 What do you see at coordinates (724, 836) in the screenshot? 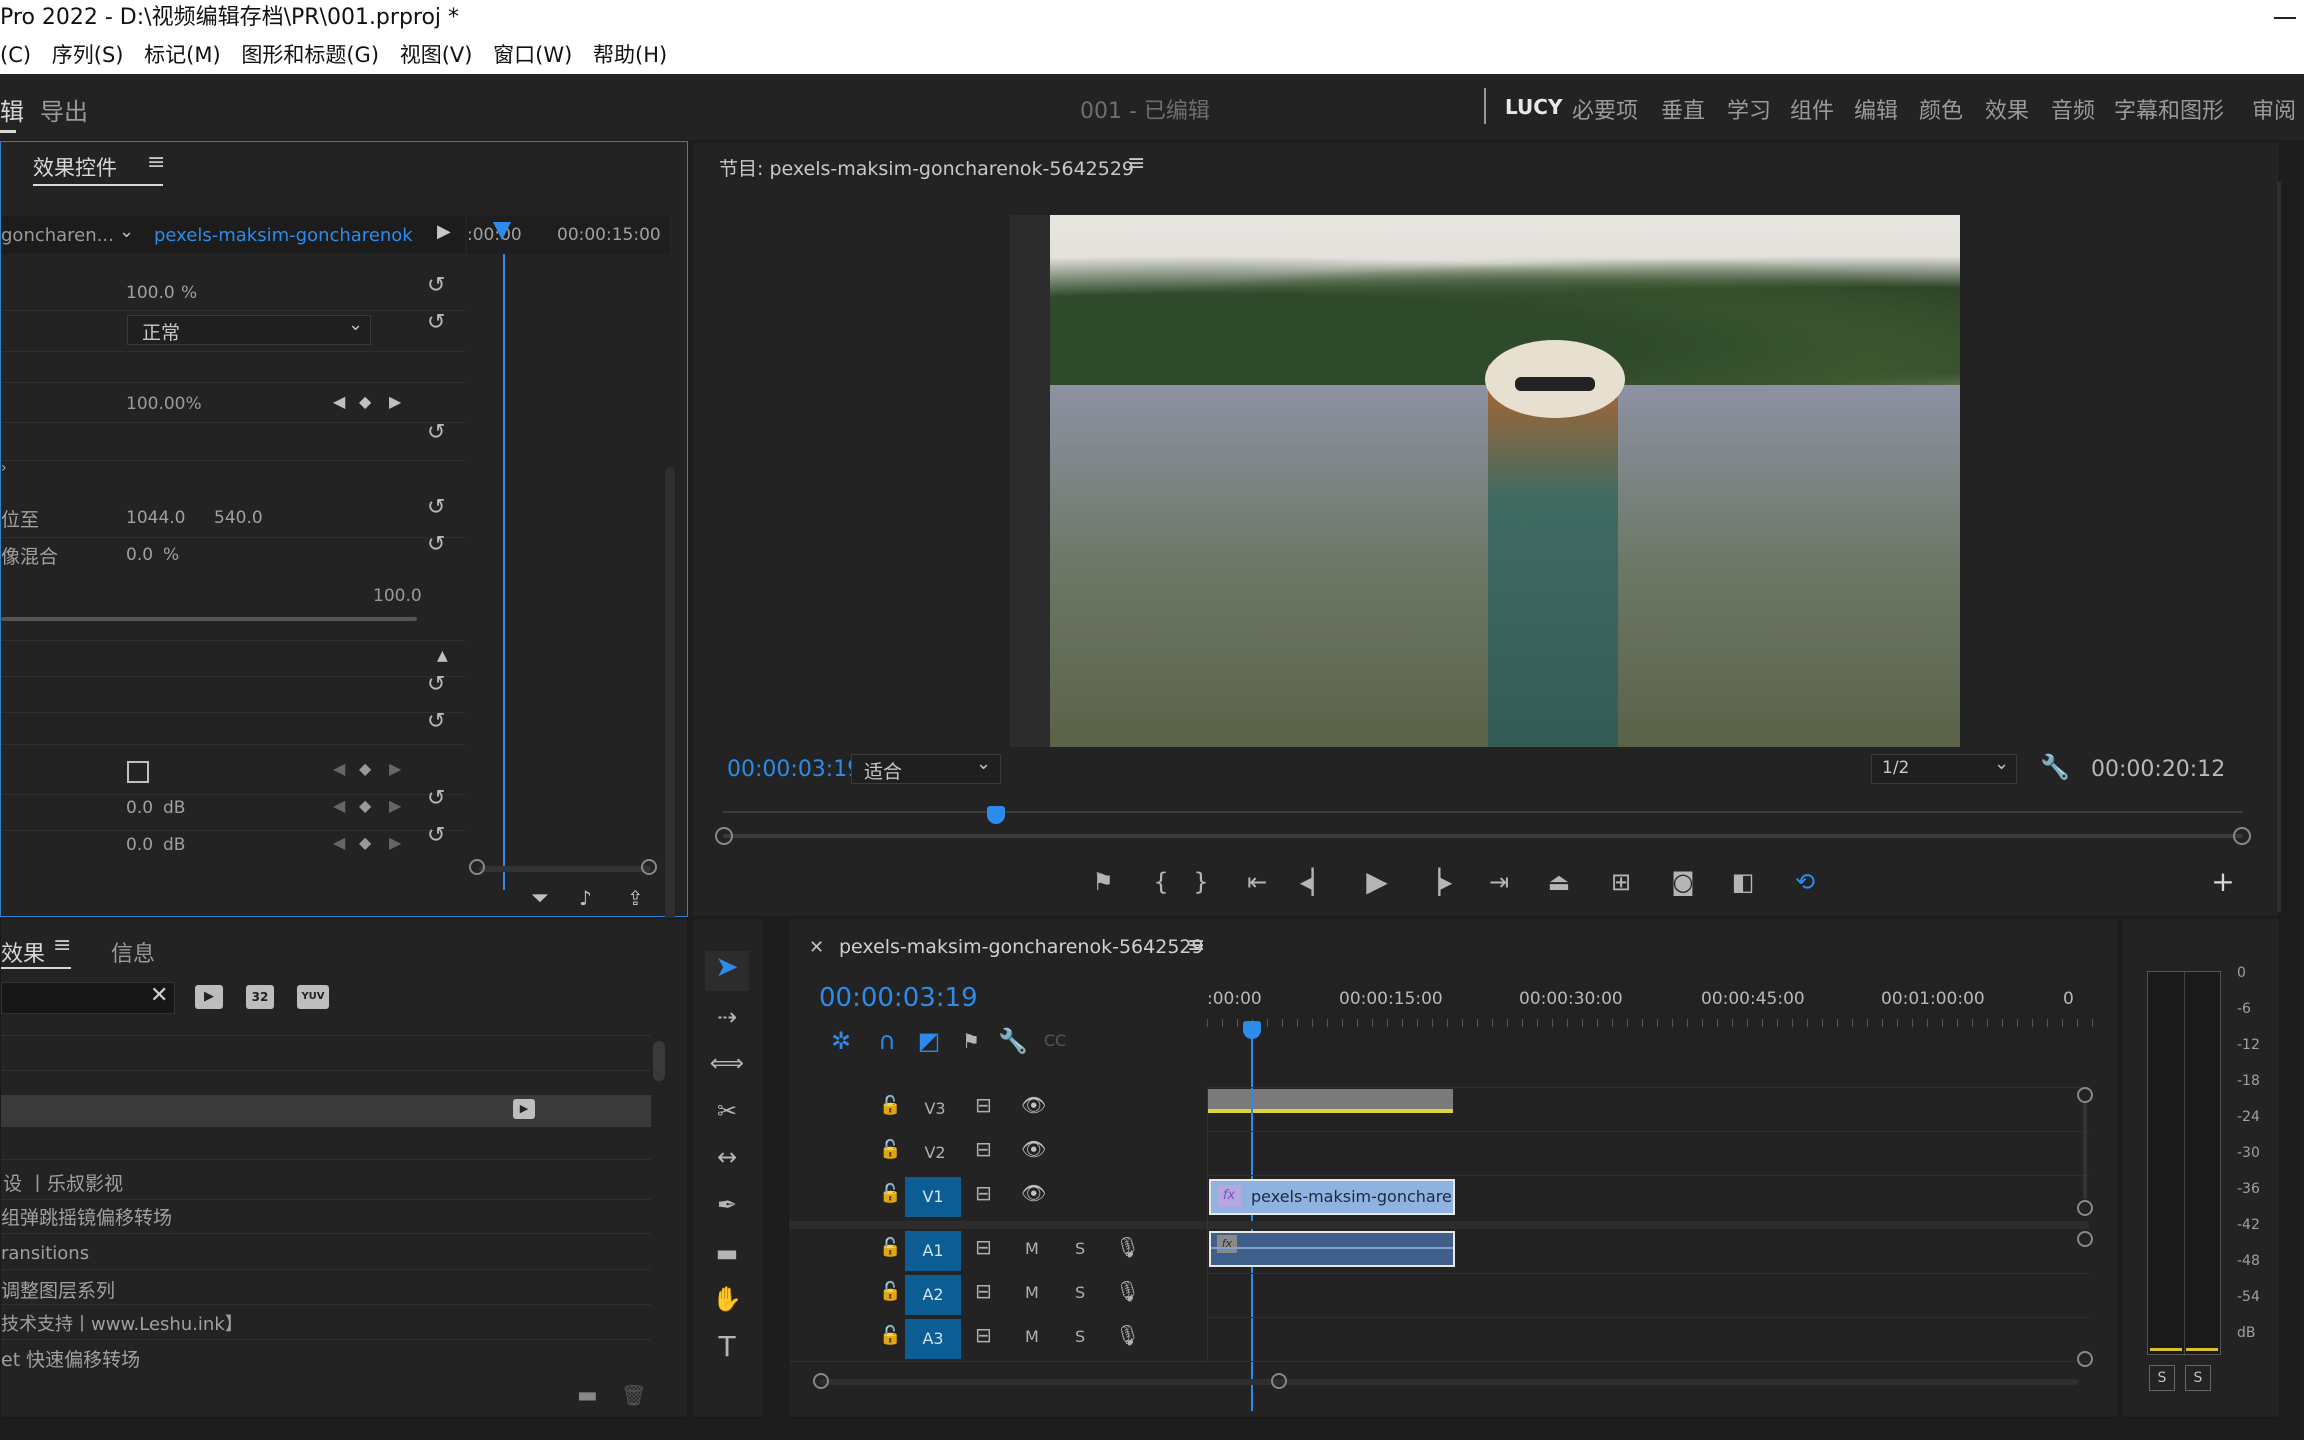
I see `scrub-handle-left` at bounding box center [724, 836].